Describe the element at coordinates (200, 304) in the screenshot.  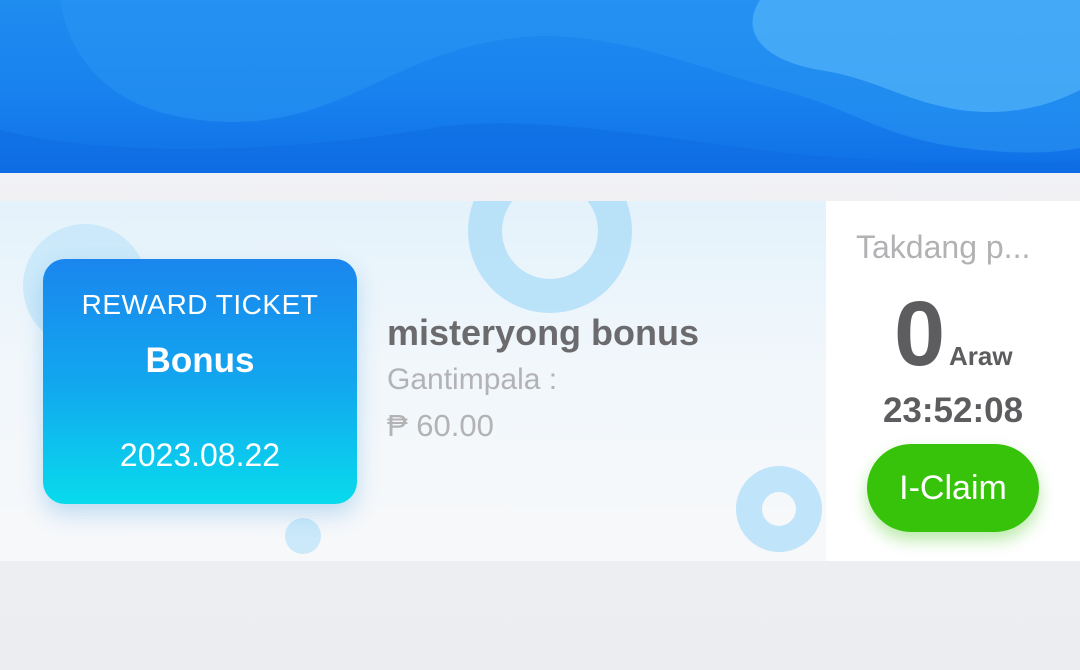
I see `ticket-label: REWARD TICKET` at that location.